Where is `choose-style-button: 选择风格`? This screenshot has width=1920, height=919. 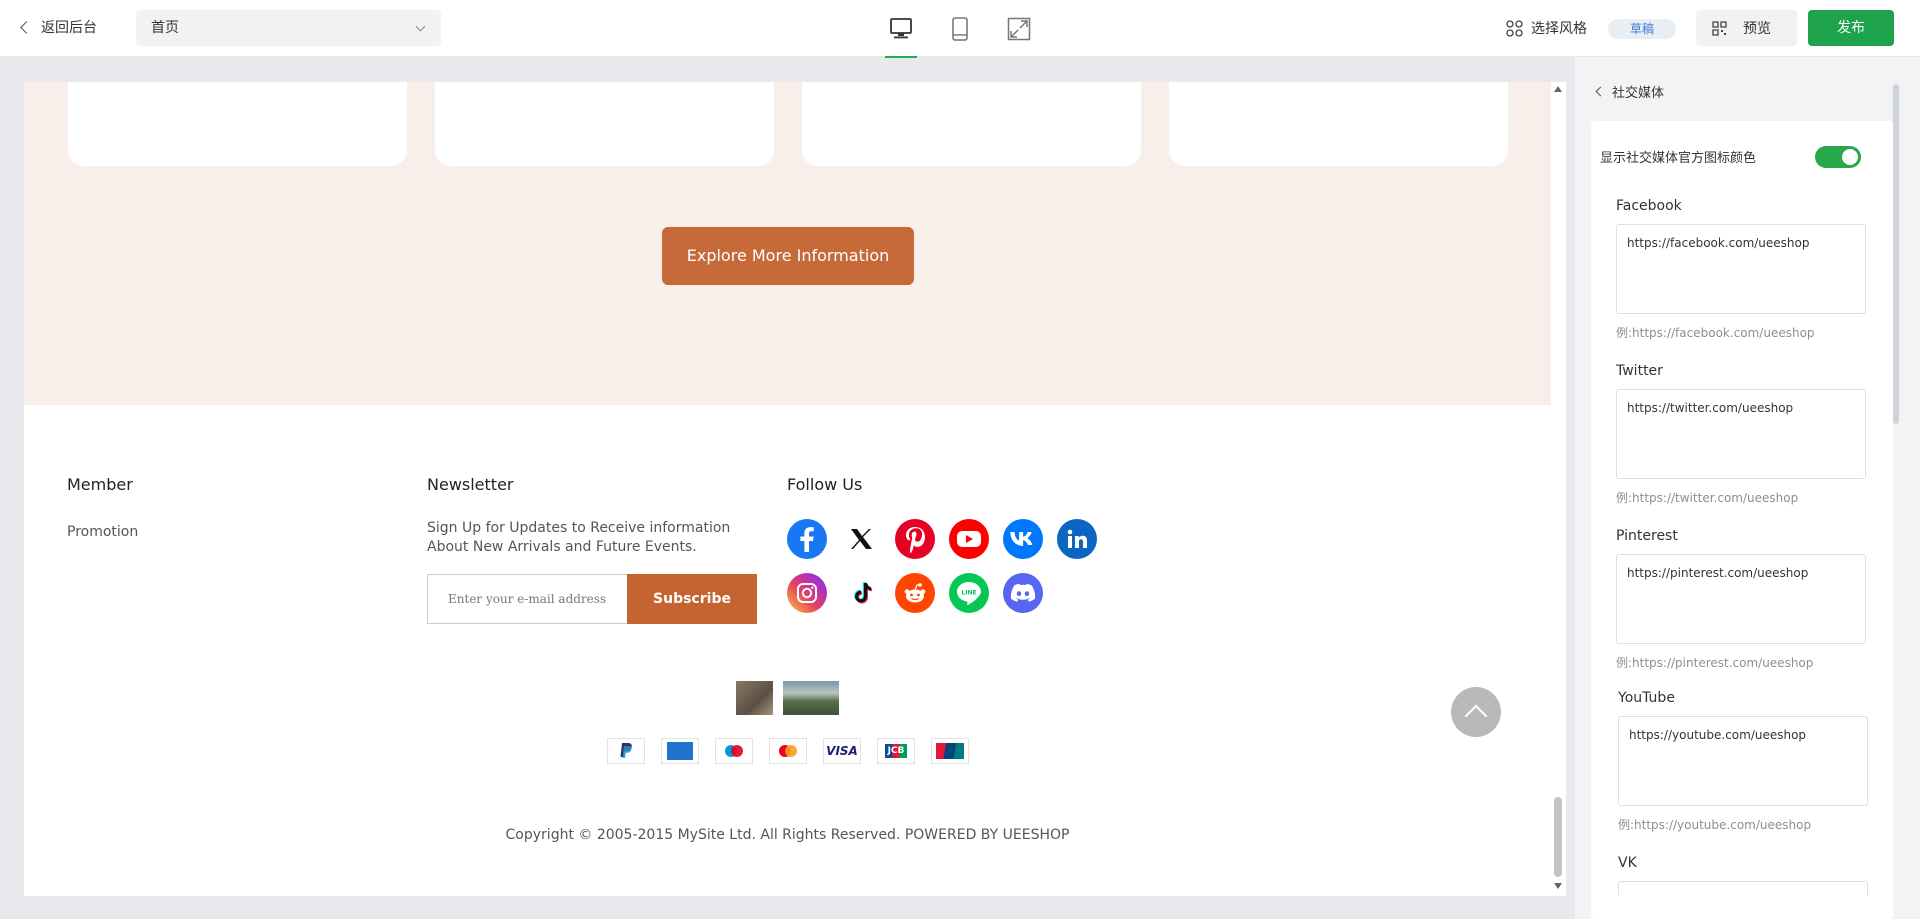
choose-style-button: 选择风格 is located at coordinates (1546, 28).